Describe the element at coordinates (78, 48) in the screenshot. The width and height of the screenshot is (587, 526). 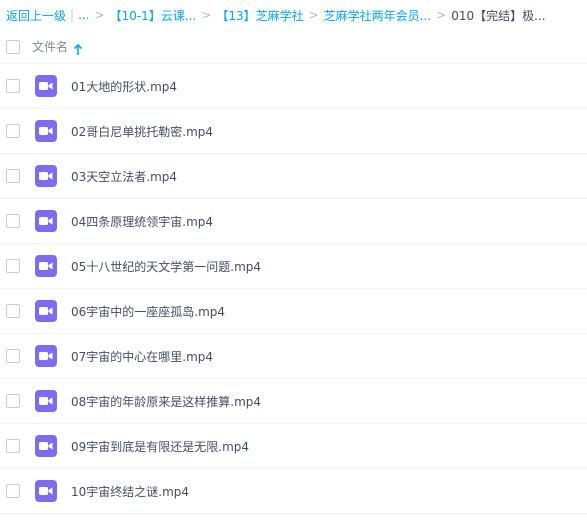
I see `arrow-up-icon` at that location.